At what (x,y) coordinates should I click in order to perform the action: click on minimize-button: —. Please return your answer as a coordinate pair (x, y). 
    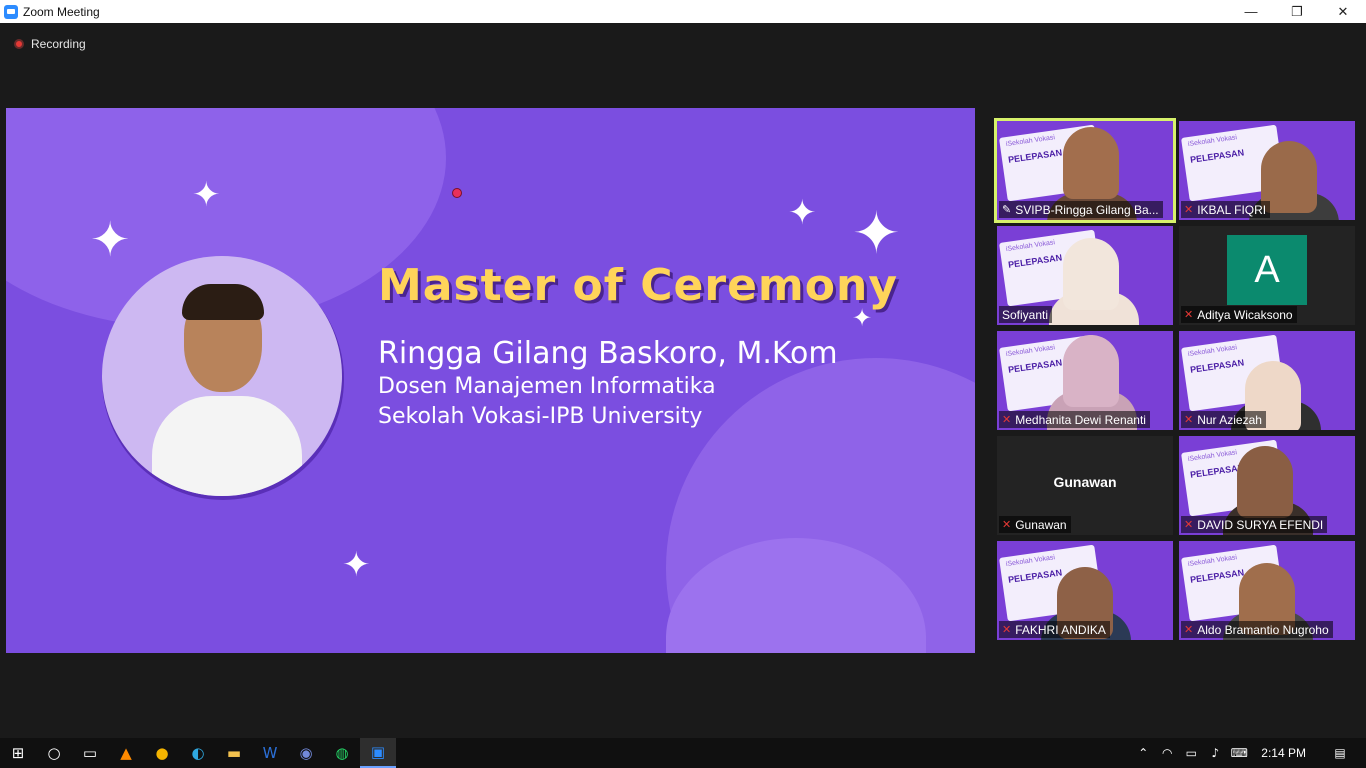
    Looking at the image, I should click on (1251, 11).